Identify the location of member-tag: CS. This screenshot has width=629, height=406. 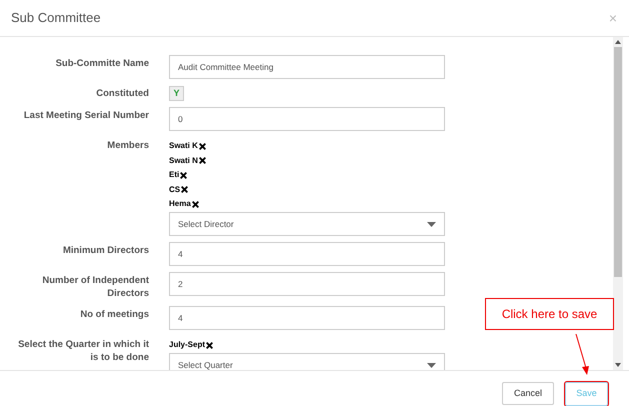
(174, 190).